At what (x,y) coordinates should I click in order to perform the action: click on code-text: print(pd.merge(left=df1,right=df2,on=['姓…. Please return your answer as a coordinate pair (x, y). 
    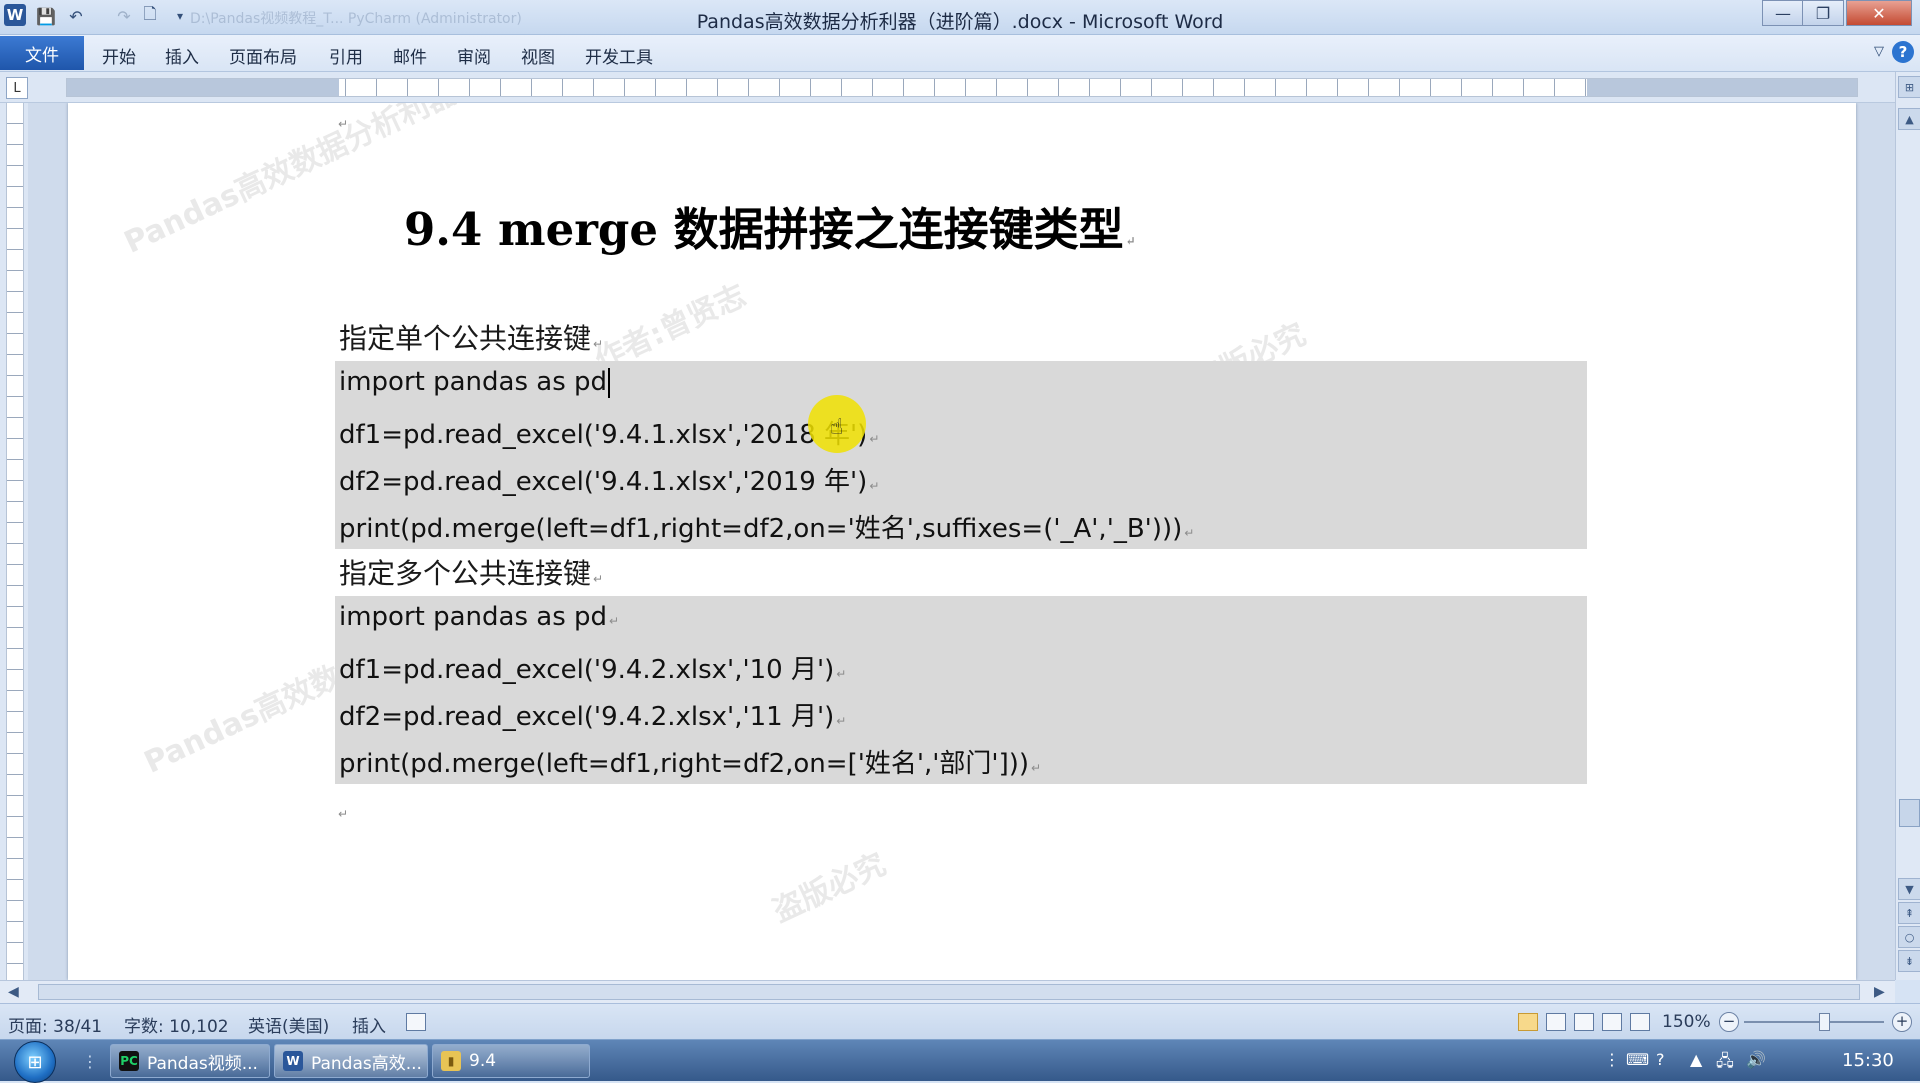
    Looking at the image, I should click on (684, 764).